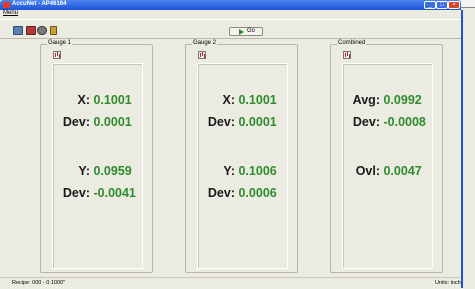  Describe the element at coordinates (92, 171) in the screenshot. I see `gauge1-y-row: Y: 0.0959` at that location.